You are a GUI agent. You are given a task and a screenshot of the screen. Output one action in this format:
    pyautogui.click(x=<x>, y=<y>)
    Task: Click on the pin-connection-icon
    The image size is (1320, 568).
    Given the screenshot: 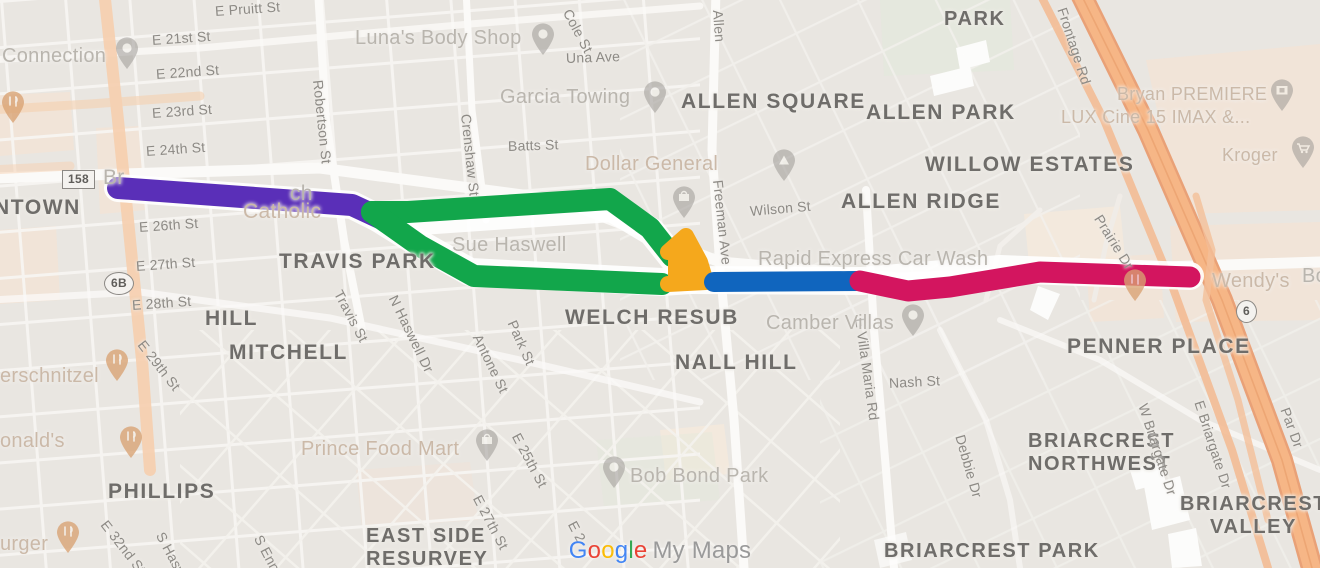 What is the action you would take?
    pyautogui.click(x=127, y=53)
    